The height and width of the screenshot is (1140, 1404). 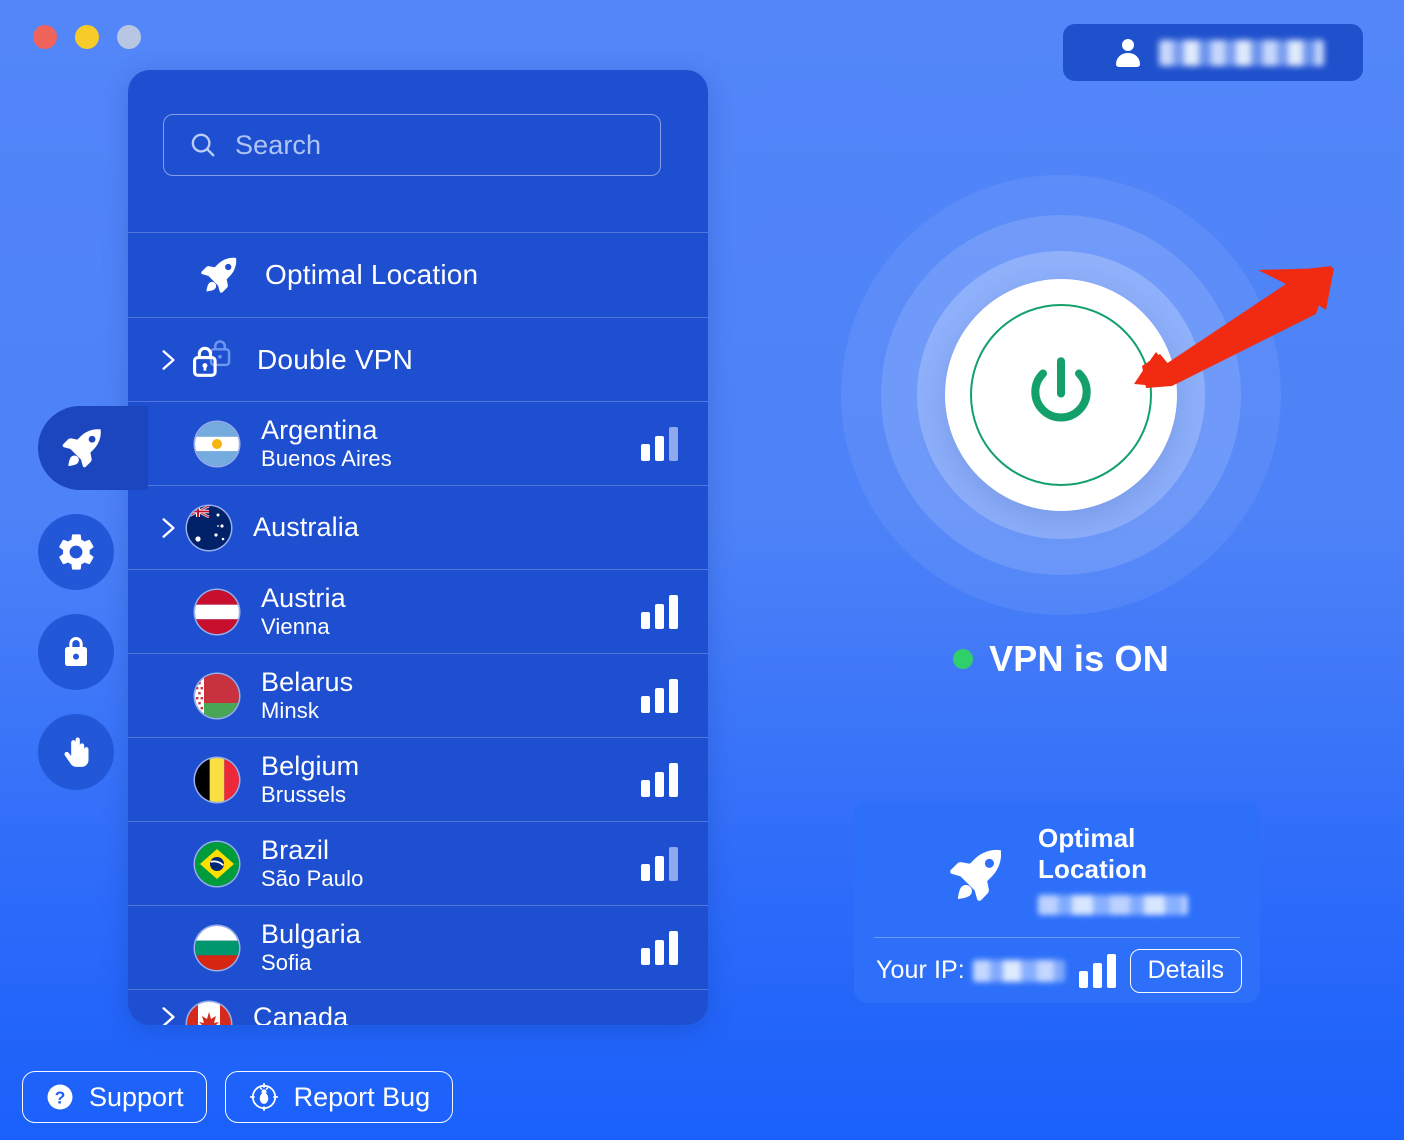 What do you see at coordinates (335, 359) in the screenshot?
I see `list-item-label: Double VPN` at bounding box center [335, 359].